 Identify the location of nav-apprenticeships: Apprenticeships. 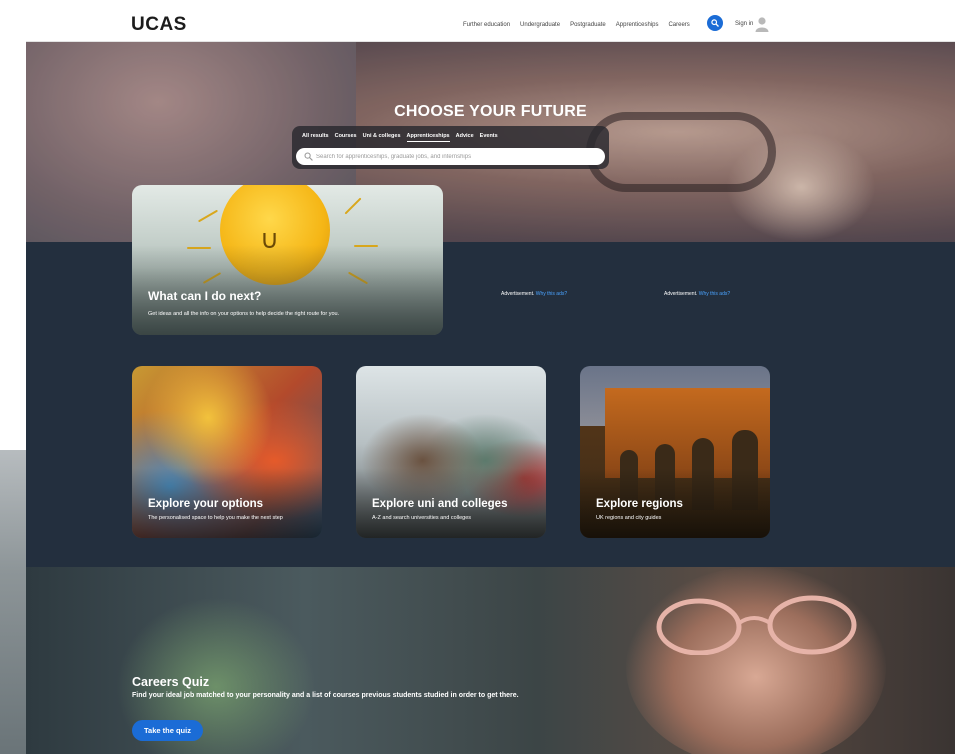
(637, 25).